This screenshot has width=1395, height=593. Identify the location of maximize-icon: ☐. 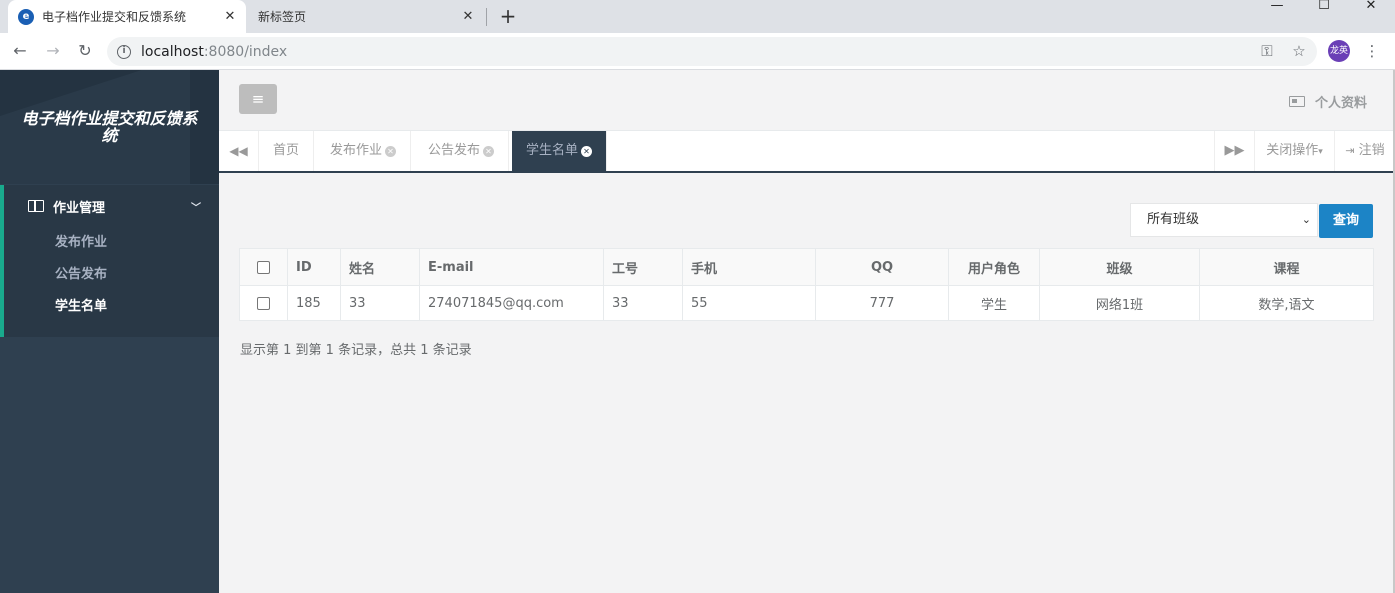
(1324, 10).